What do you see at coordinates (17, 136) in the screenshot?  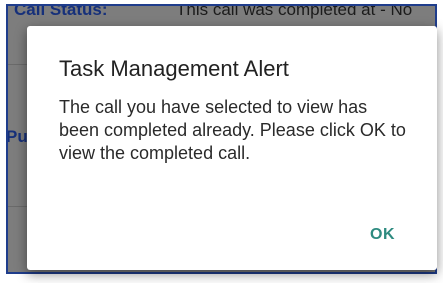 I see `pu-label: Pu` at bounding box center [17, 136].